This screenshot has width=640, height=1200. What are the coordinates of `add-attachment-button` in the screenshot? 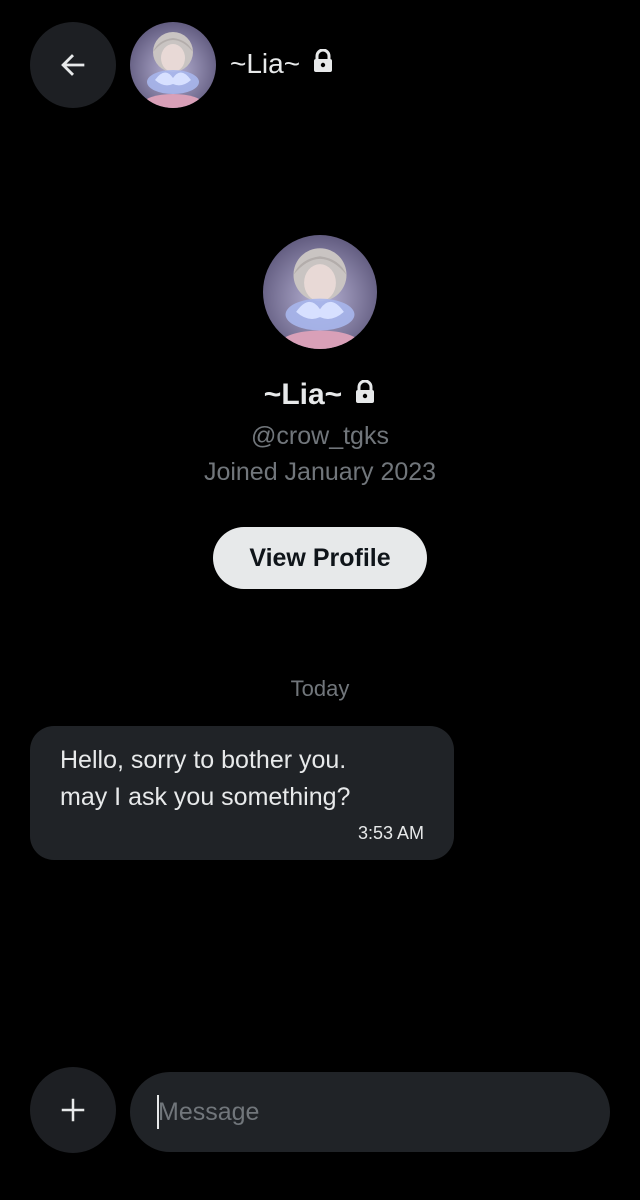 It's located at (73, 1110).